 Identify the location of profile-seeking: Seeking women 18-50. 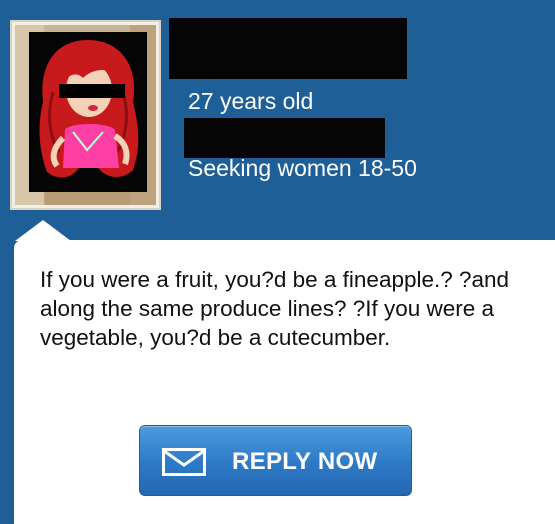
(302, 168).